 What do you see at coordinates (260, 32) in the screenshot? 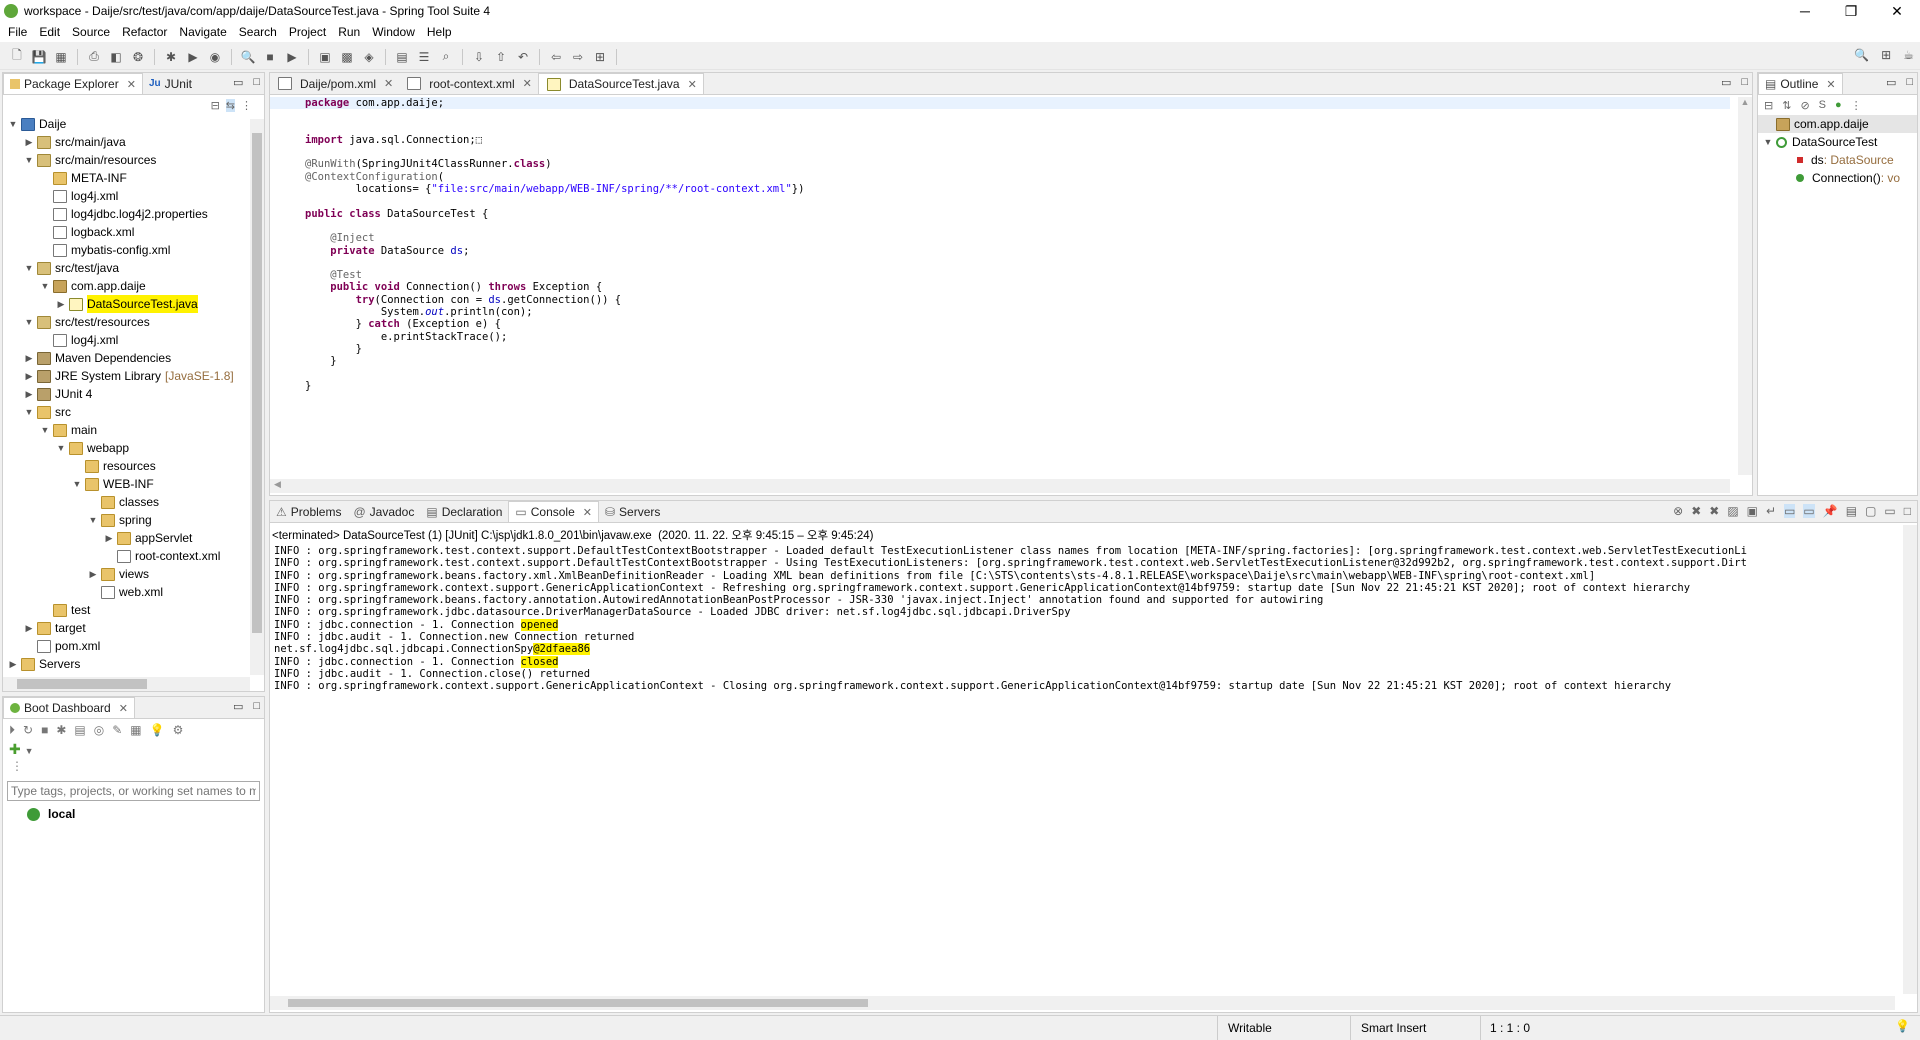
I see `menu-search: Search` at bounding box center [260, 32].